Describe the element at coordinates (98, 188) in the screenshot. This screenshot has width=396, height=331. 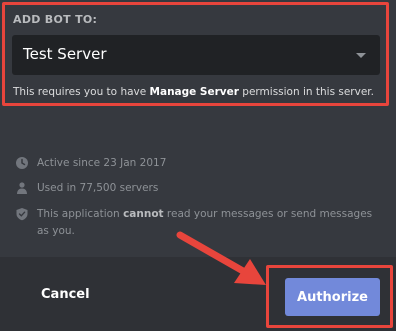
I see `used-in-text: Used in 77,500 servers` at that location.